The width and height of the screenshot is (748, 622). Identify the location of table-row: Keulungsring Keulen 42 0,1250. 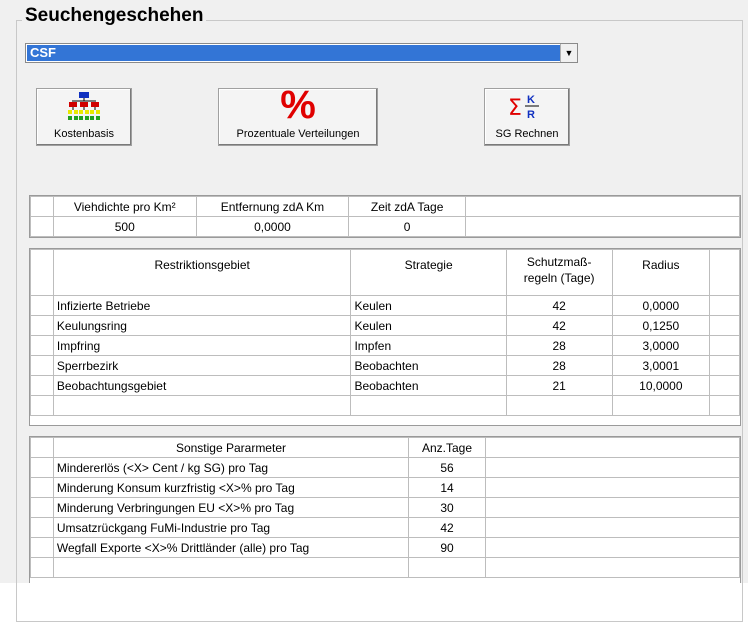
(385, 325).